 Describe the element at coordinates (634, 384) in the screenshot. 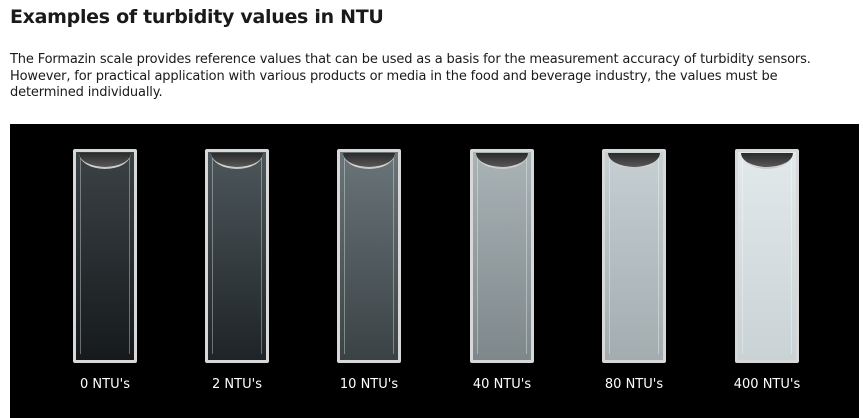

I see `label-80-ntu: 80 NTU's` at that location.